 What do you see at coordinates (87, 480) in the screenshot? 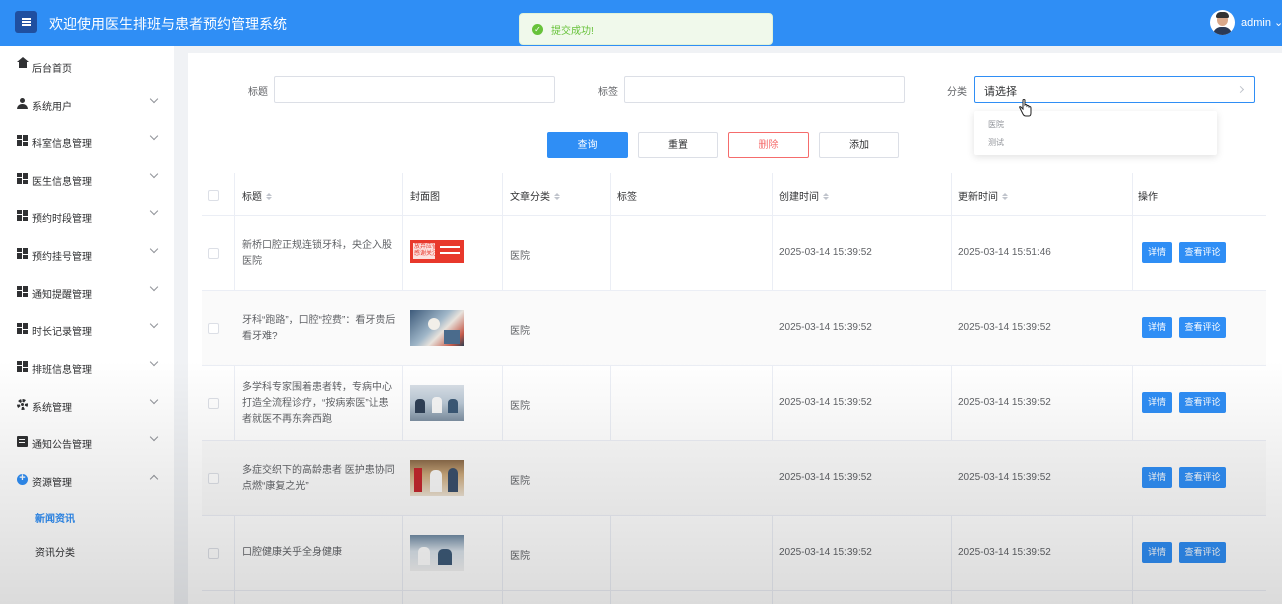
I see `sidebar-item-resources: 资源管理` at bounding box center [87, 480].